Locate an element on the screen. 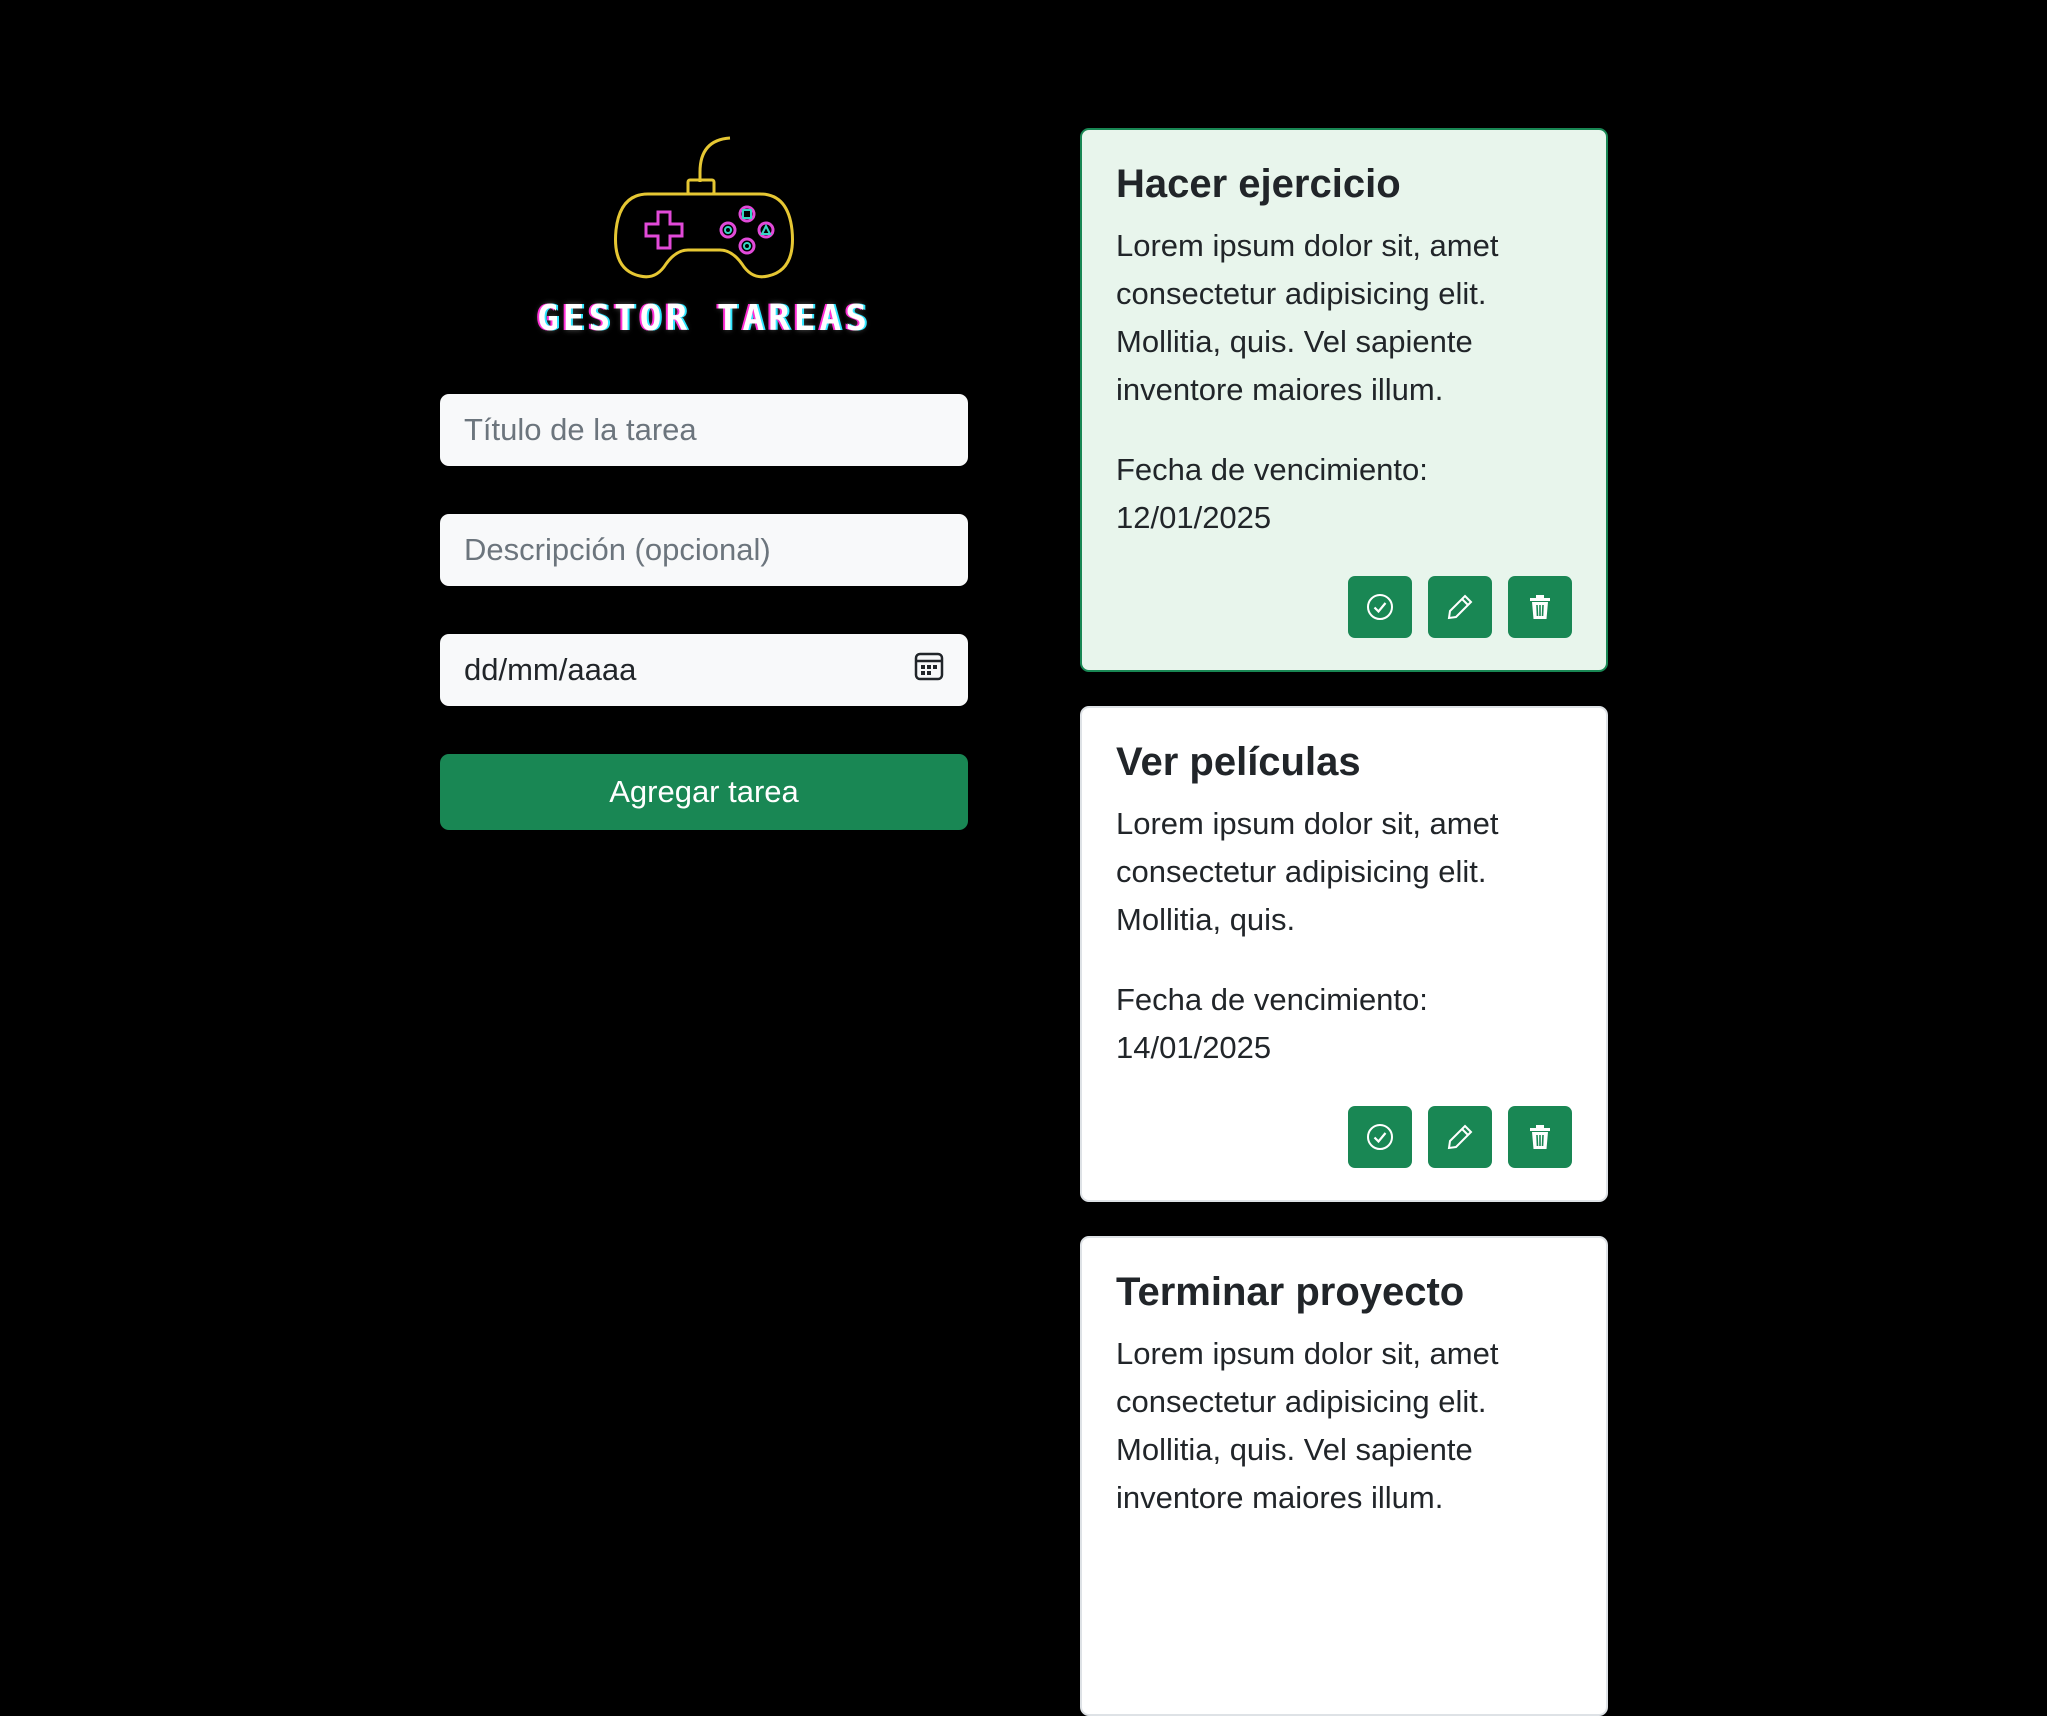 This screenshot has height=1716, width=2047. date-input-placeholder: dd/mm/aaaa is located at coordinates (550, 670).